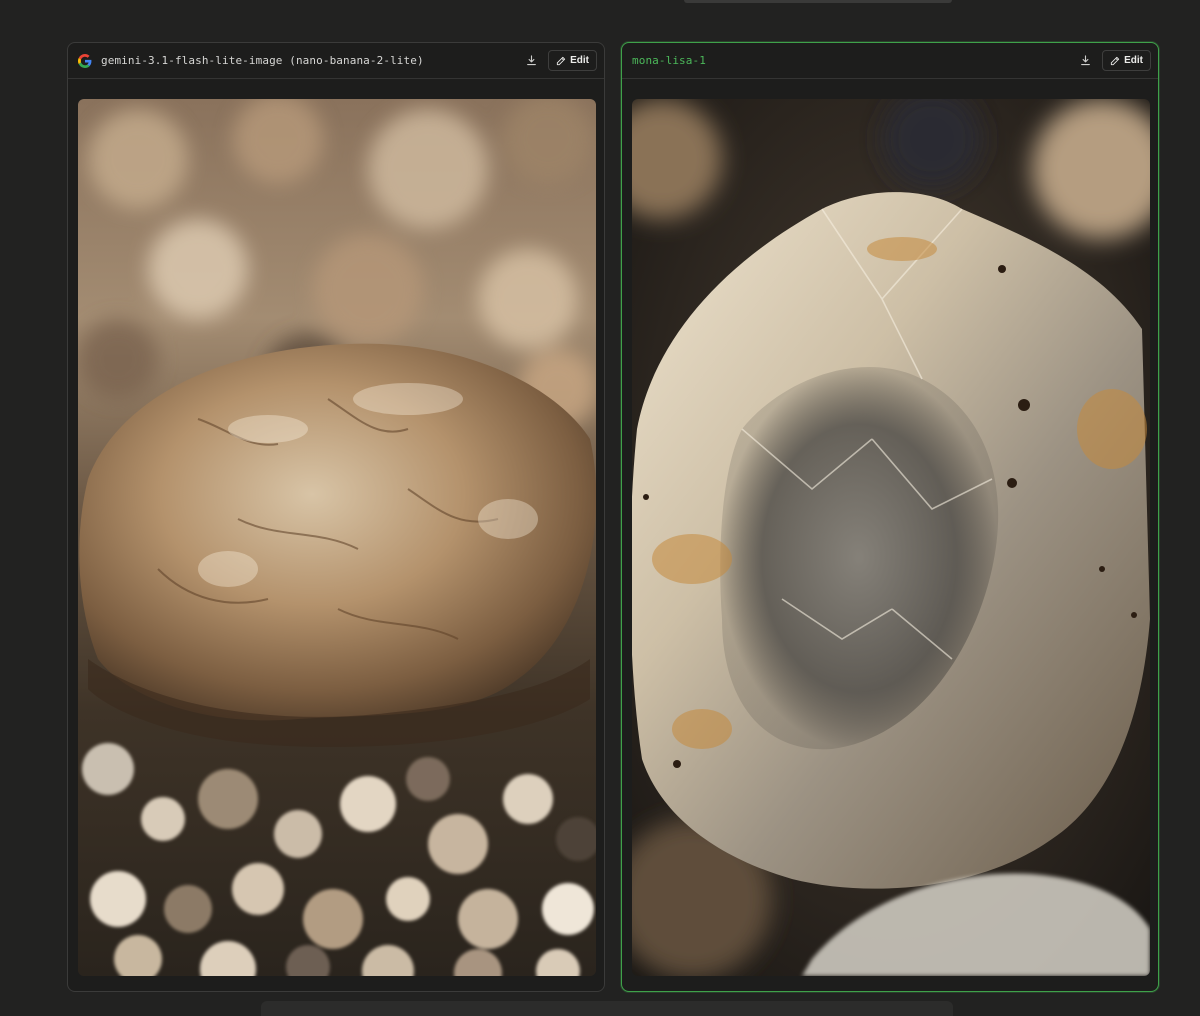  I want to click on card-header: mona-lisa-1 Edit, so click(890, 61).